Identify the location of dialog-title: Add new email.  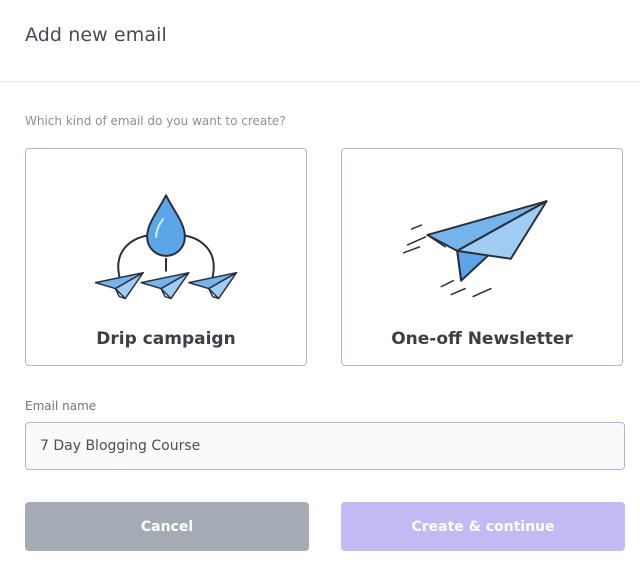
(96, 35).